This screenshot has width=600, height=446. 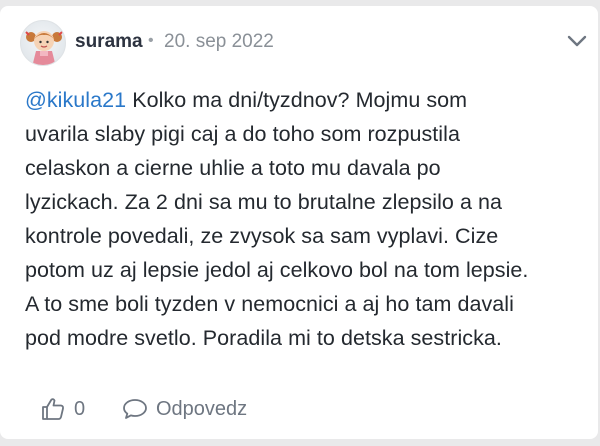 What do you see at coordinates (75, 100) in the screenshot?
I see `user-mention: @kikula21` at bounding box center [75, 100].